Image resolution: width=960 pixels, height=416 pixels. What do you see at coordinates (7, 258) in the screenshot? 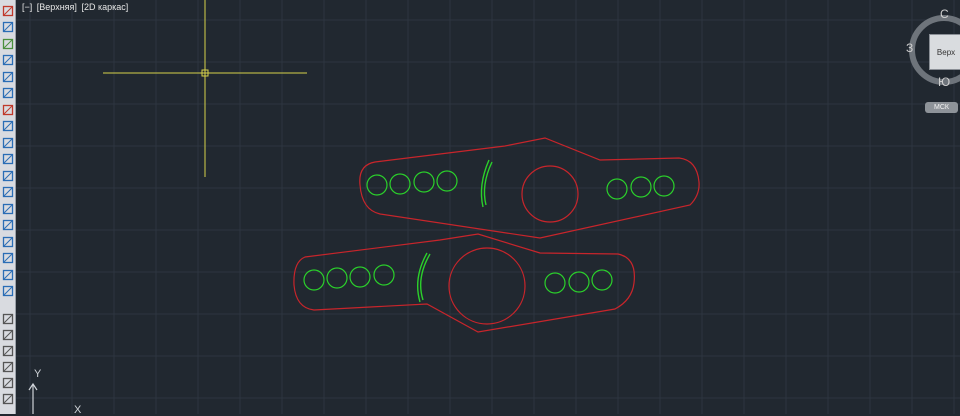
I see `blend-icon` at bounding box center [7, 258].